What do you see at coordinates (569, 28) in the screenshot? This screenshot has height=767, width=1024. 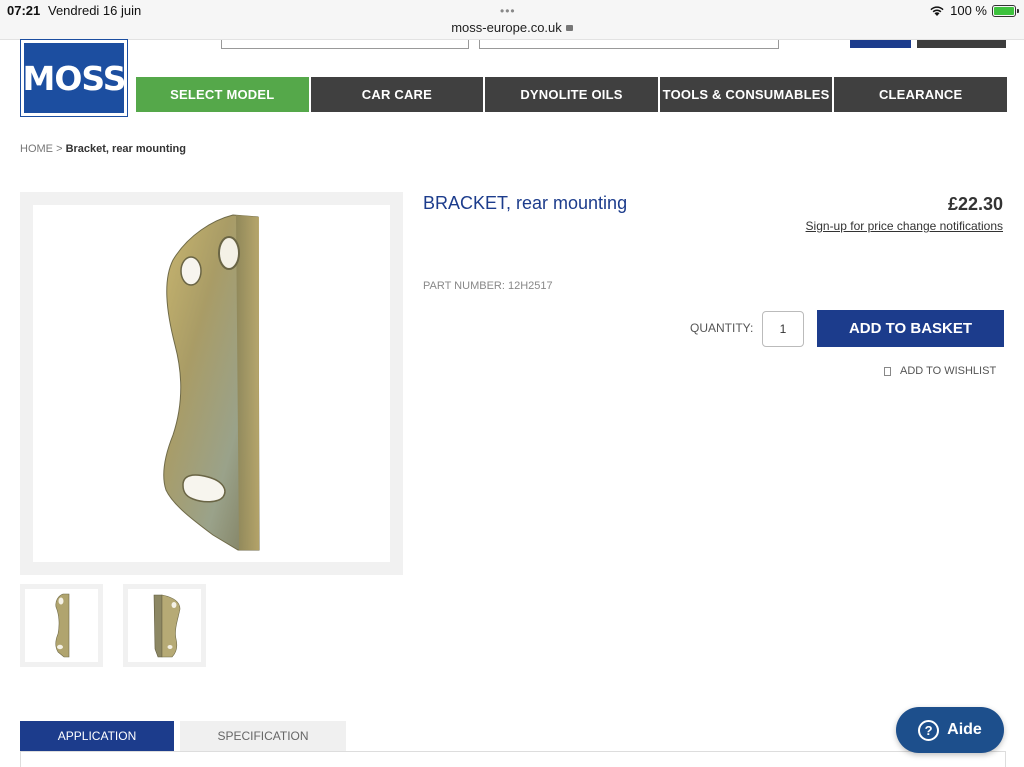 I see `lock-icon` at bounding box center [569, 28].